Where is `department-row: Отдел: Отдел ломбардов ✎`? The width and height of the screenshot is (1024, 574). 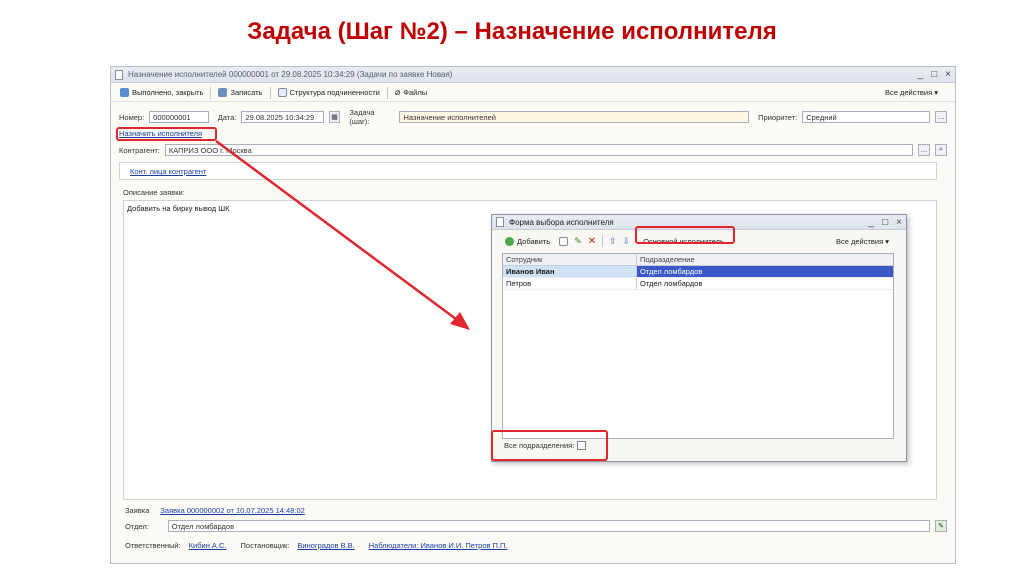 department-row: Отдел: Отдел ломбардов ✎ is located at coordinates (536, 526).